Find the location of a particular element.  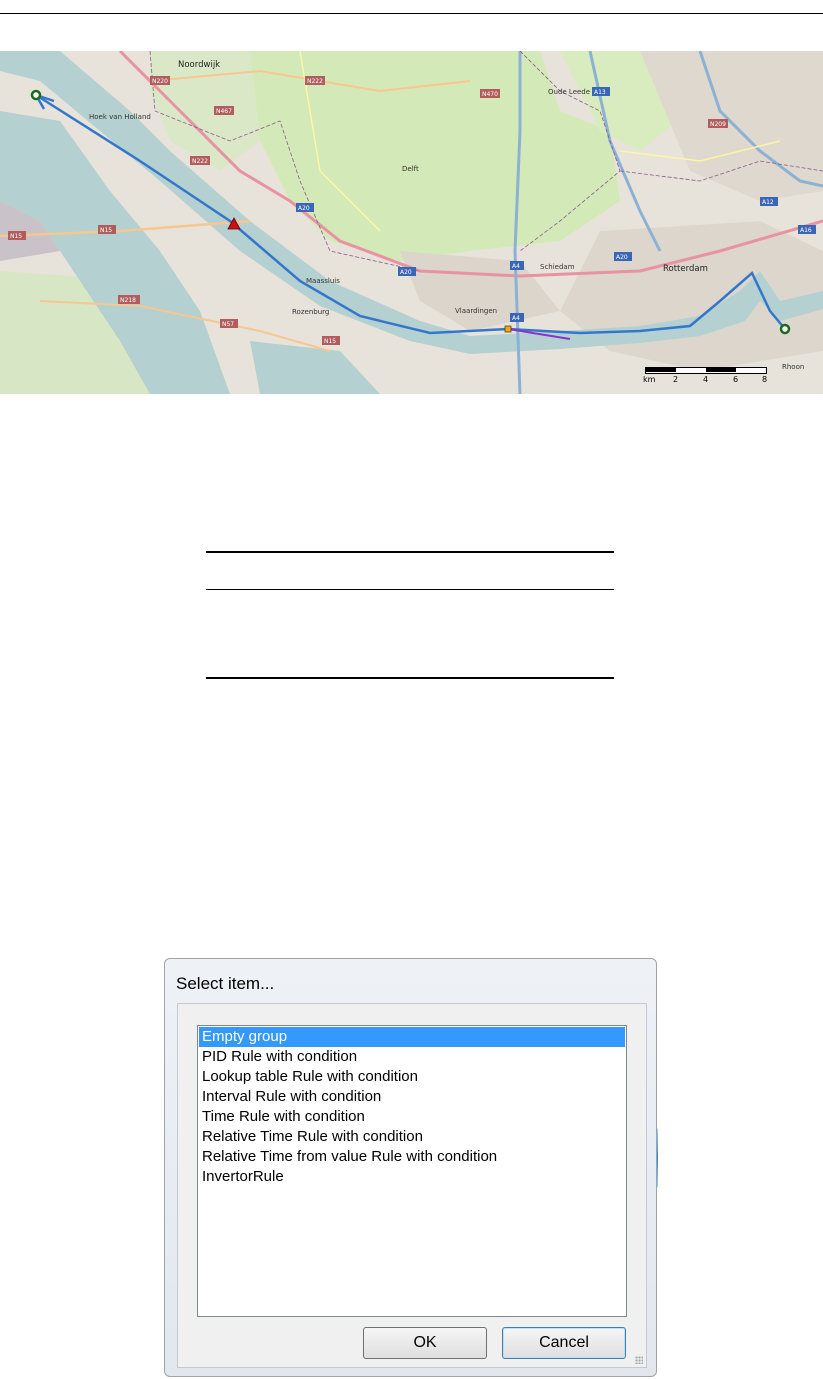

list-item: Lookup table Rule with condition is located at coordinates (412, 1077).